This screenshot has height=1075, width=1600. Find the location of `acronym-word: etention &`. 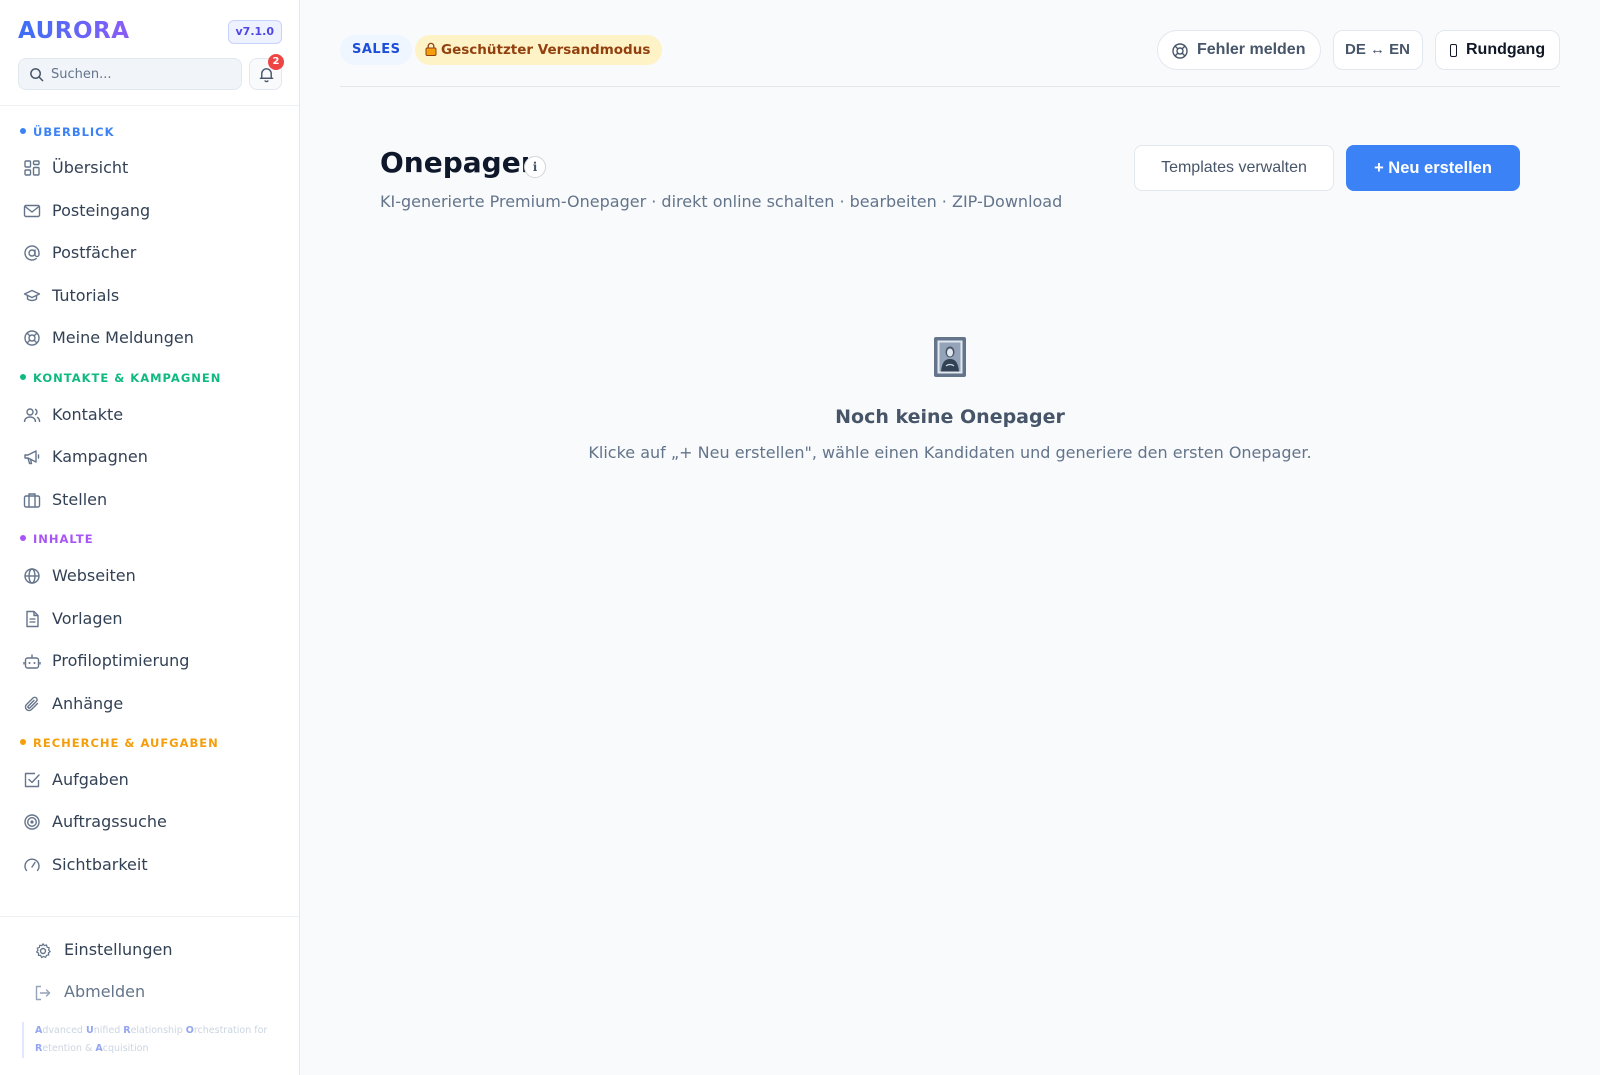

acronym-word: etention & is located at coordinates (69, 1048).